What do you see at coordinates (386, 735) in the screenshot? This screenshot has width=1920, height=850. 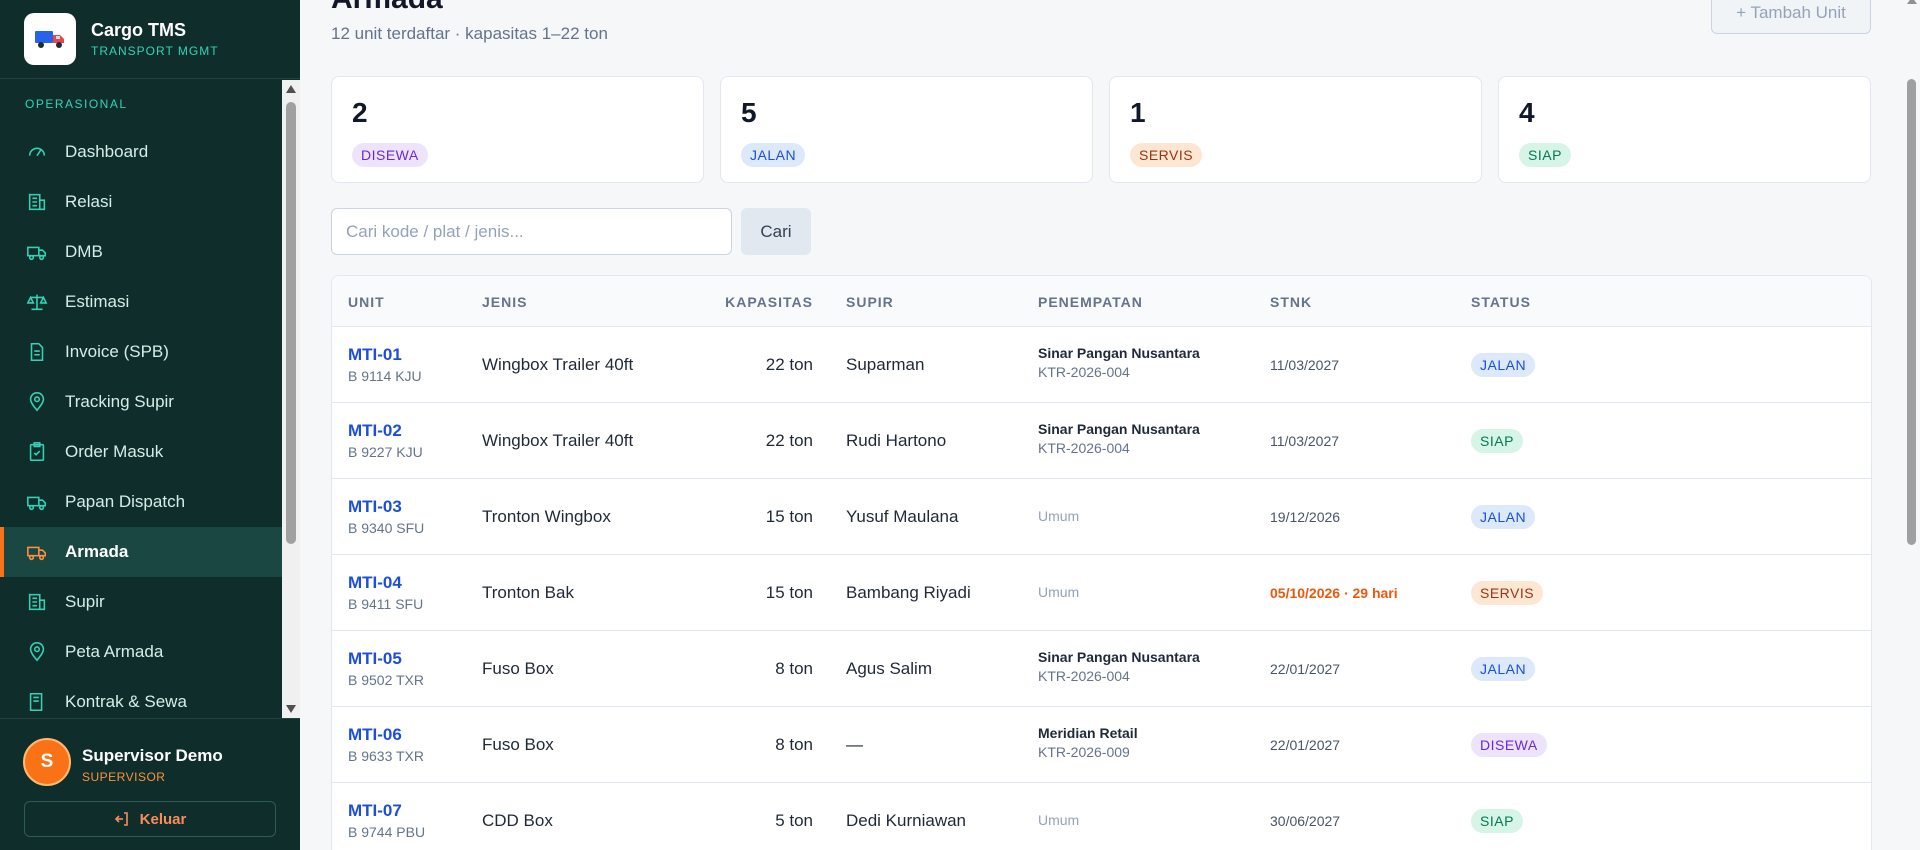 I see `unit-code-link: MTI-06` at bounding box center [386, 735].